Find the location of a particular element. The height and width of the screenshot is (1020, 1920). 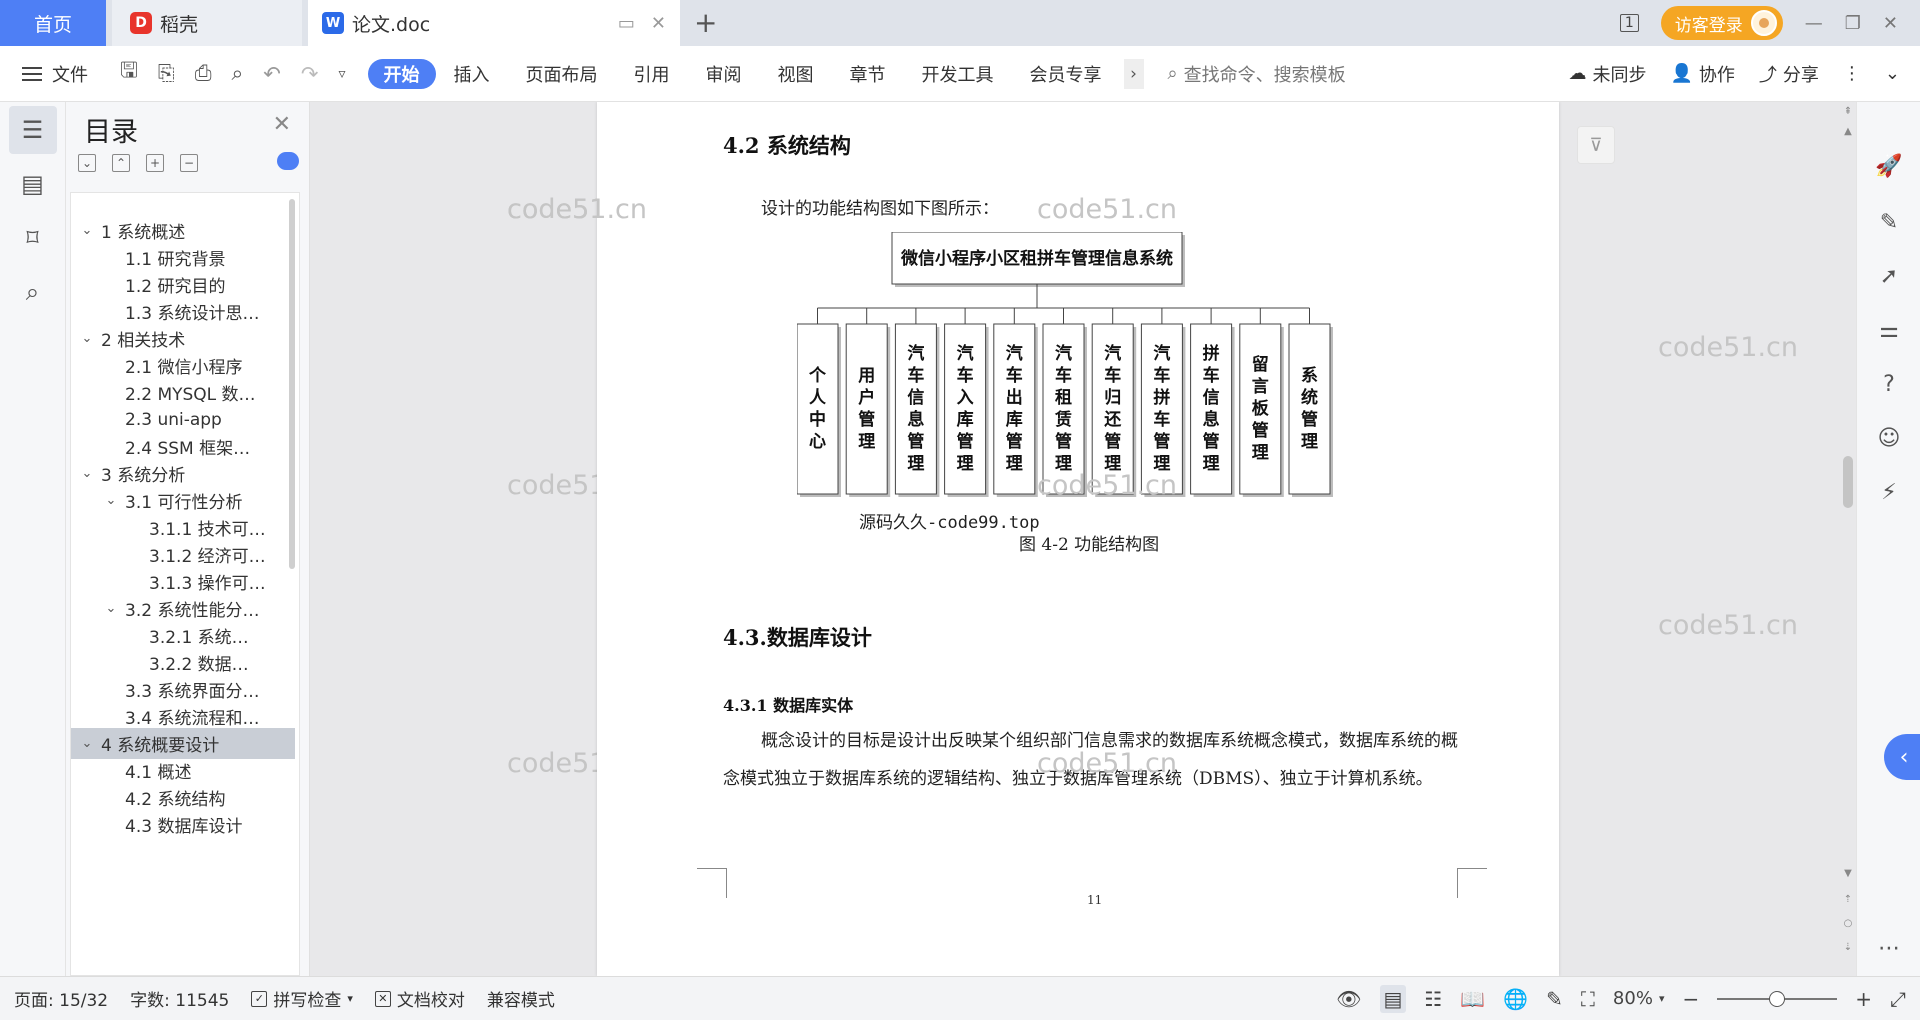

toc-item: 4.3 数据库设计 is located at coordinates (183, 824).